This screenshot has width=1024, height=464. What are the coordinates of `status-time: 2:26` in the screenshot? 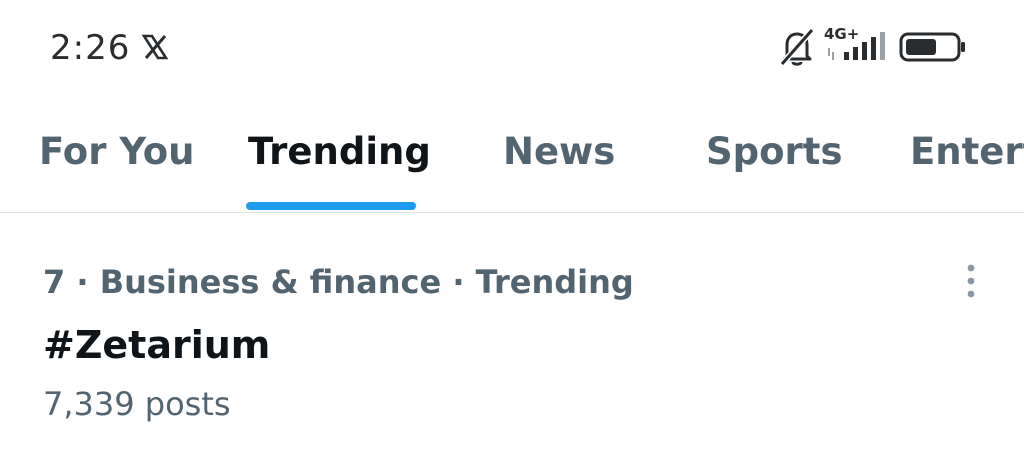 It's located at (90, 48).